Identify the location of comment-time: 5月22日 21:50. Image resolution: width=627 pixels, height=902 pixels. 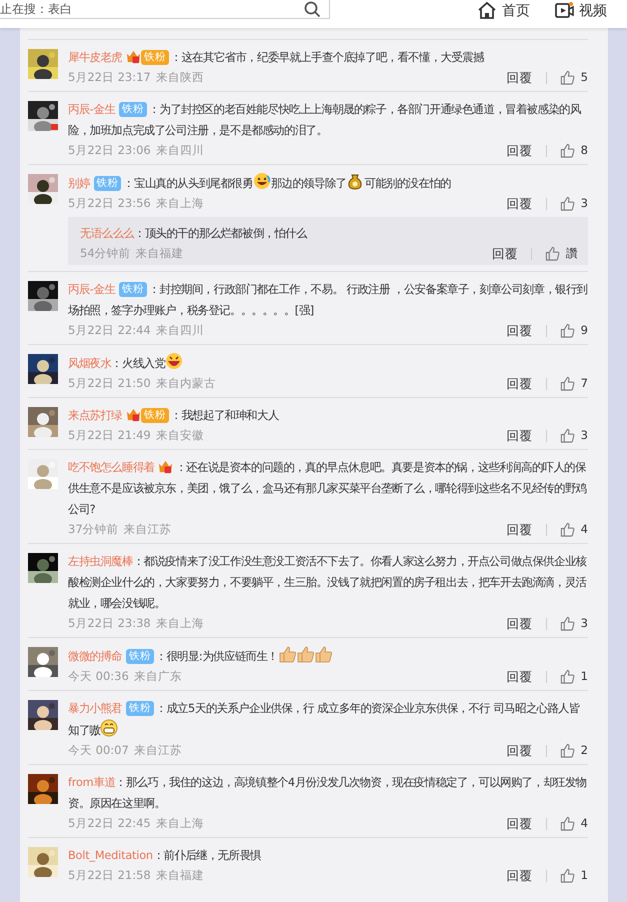
(109, 383).